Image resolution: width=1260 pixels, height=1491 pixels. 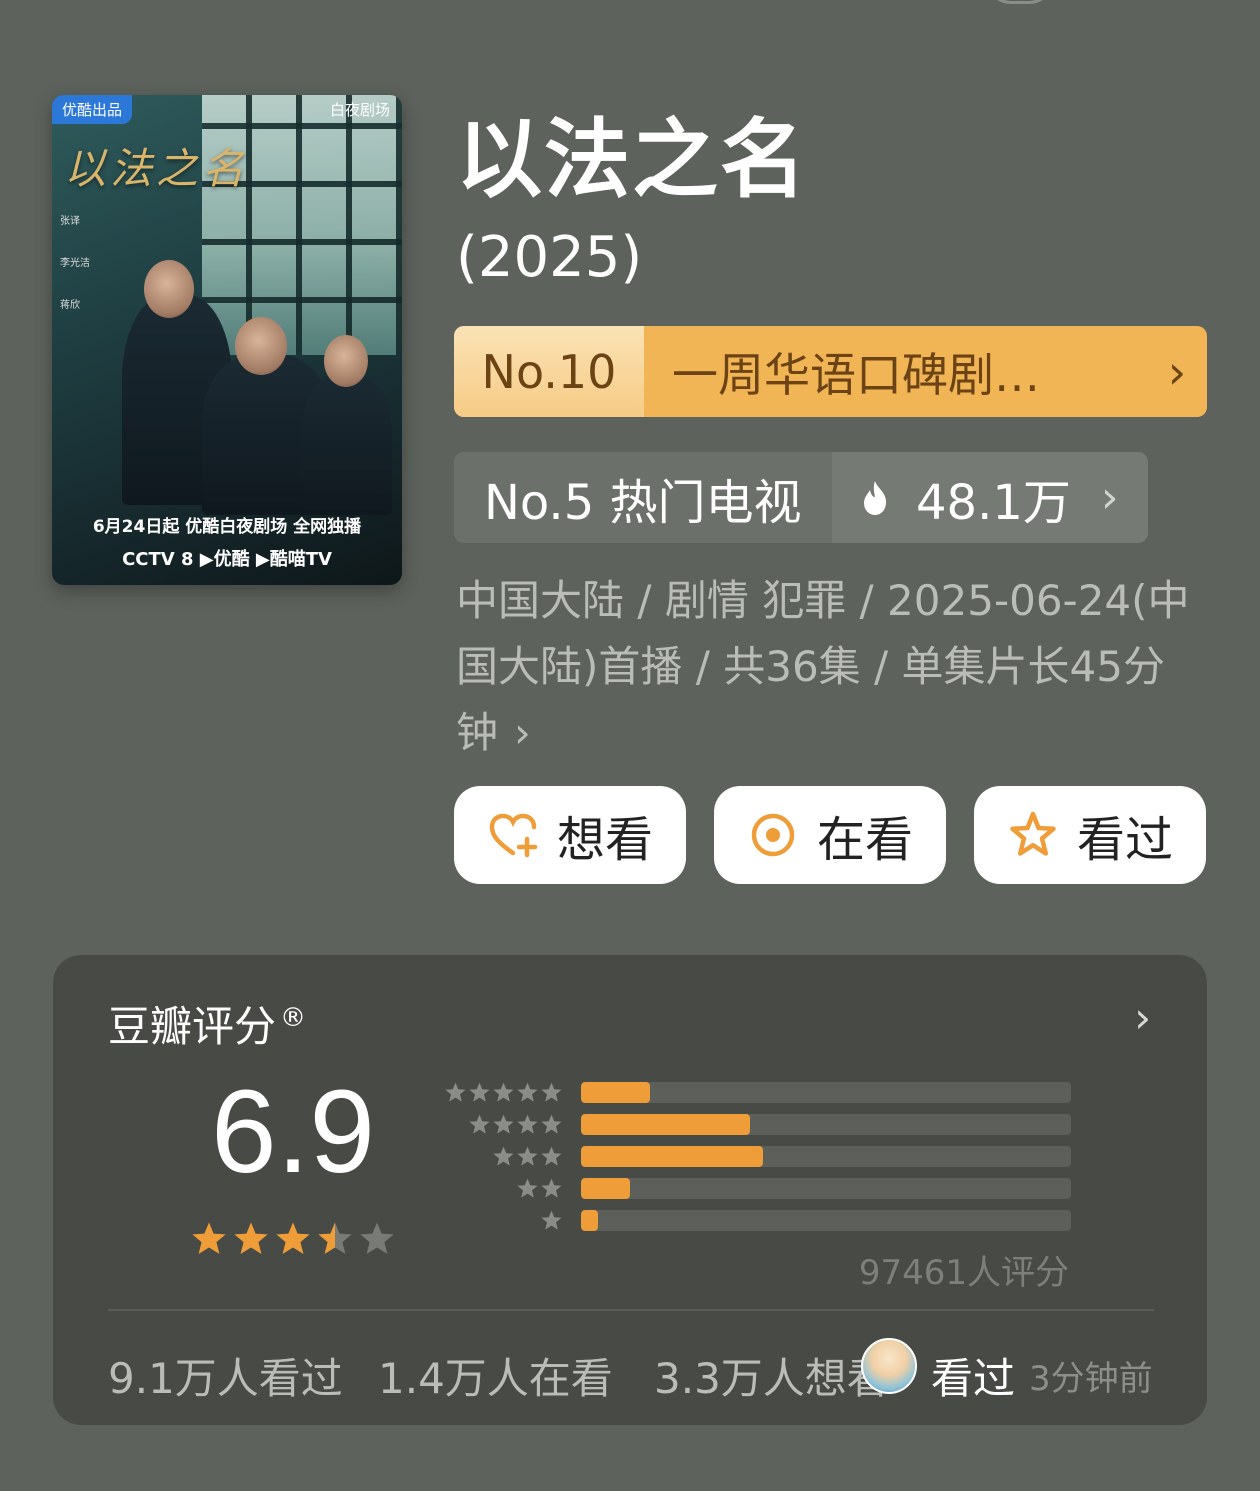 I want to click on want-to-watch-button: 想看, so click(x=570, y=835).